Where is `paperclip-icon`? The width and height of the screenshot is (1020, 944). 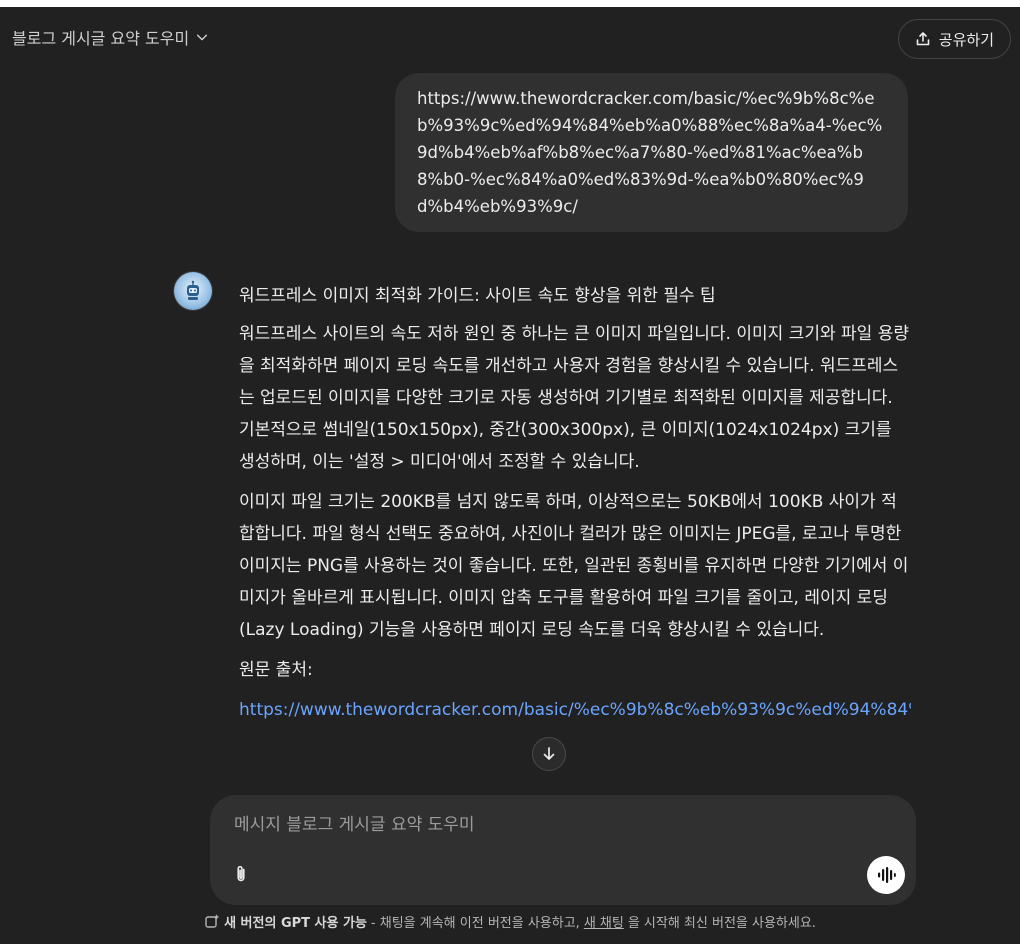 paperclip-icon is located at coordinates (241, 873).